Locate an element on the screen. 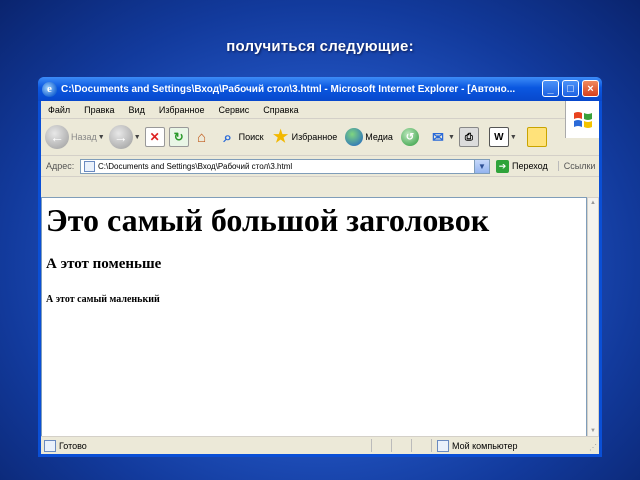  edit-button: W ▼ is located at coordinates (502, 137).